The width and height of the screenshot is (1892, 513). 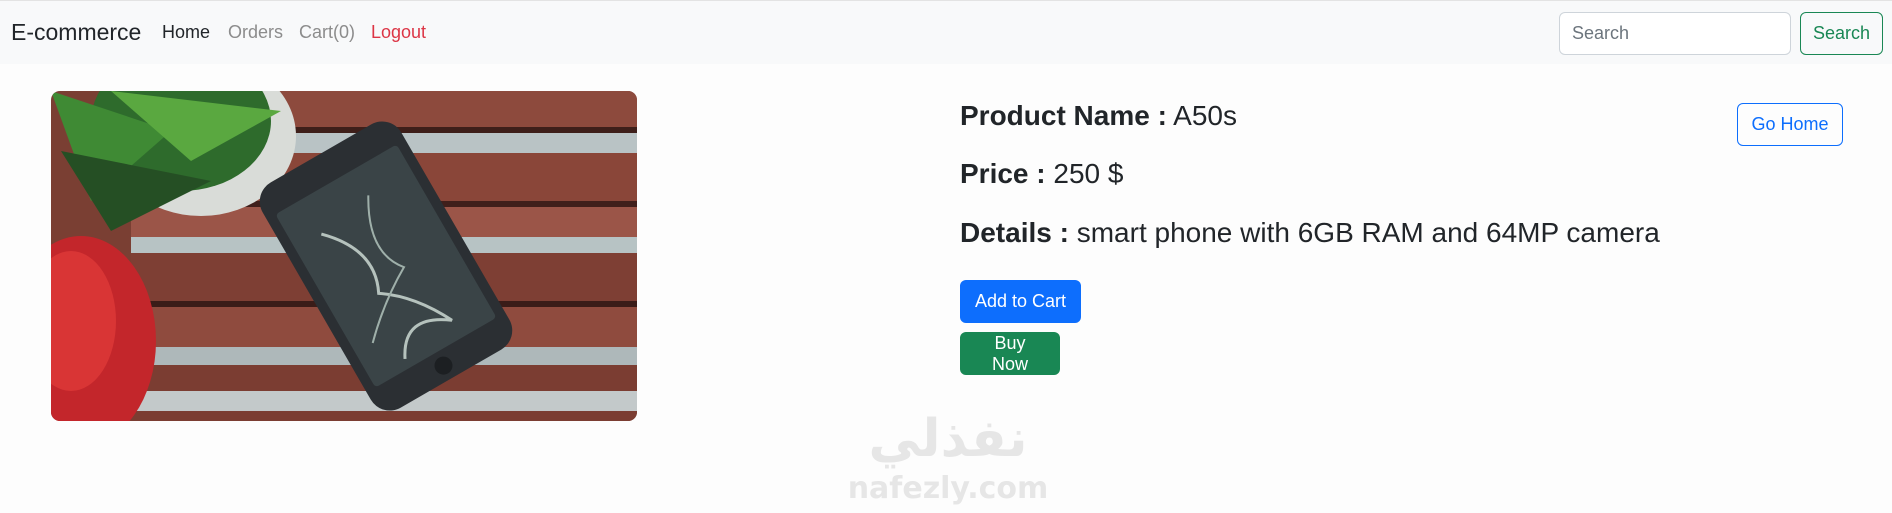 I want to click on product-details-label: Details :, so click(x=1014, y=232).